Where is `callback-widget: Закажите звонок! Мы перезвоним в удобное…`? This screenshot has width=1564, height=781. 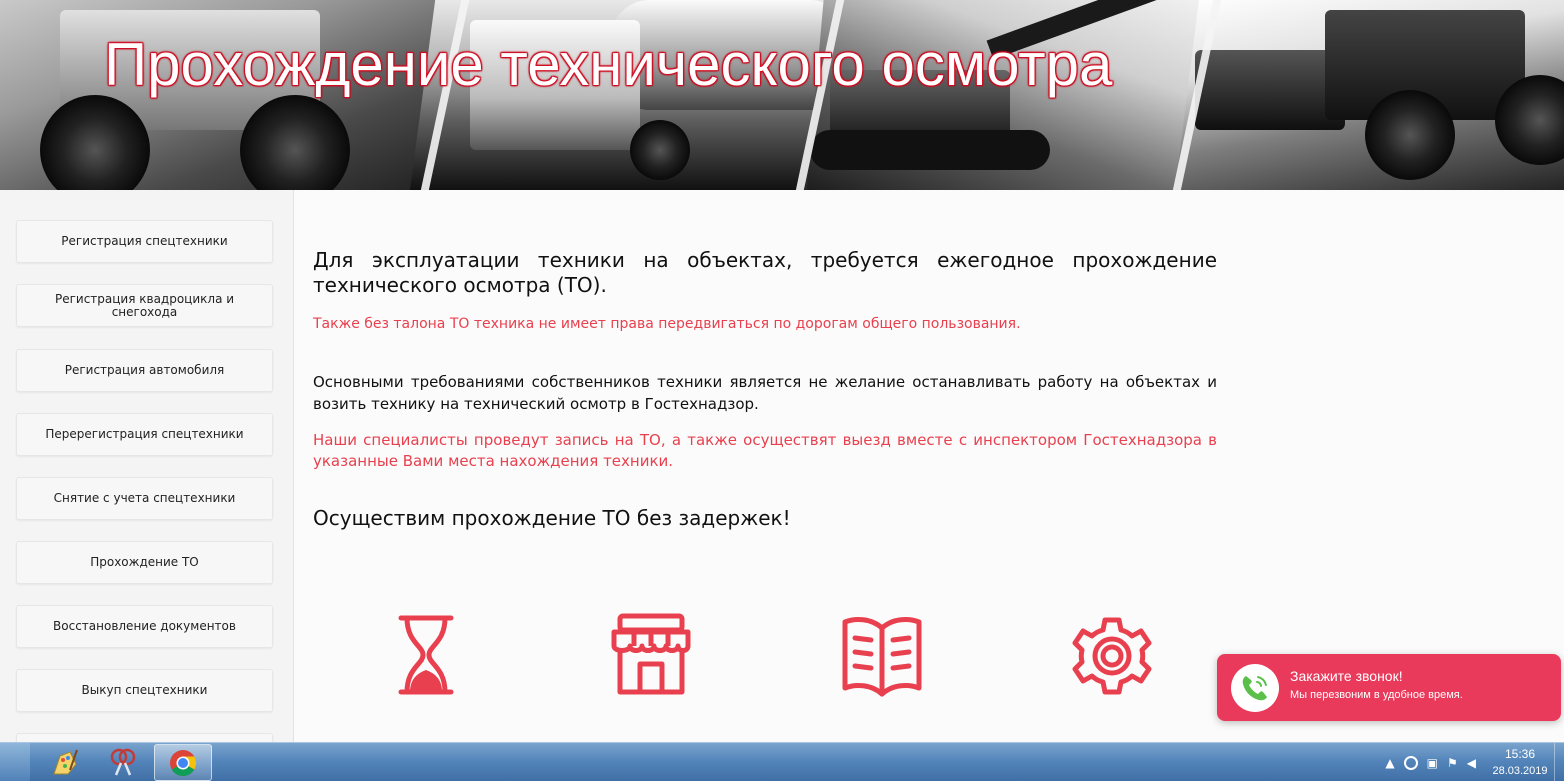
callback-widget: Закажите звонок! Мы перезвоним в удобное… is located at coordinates (1389, 687).